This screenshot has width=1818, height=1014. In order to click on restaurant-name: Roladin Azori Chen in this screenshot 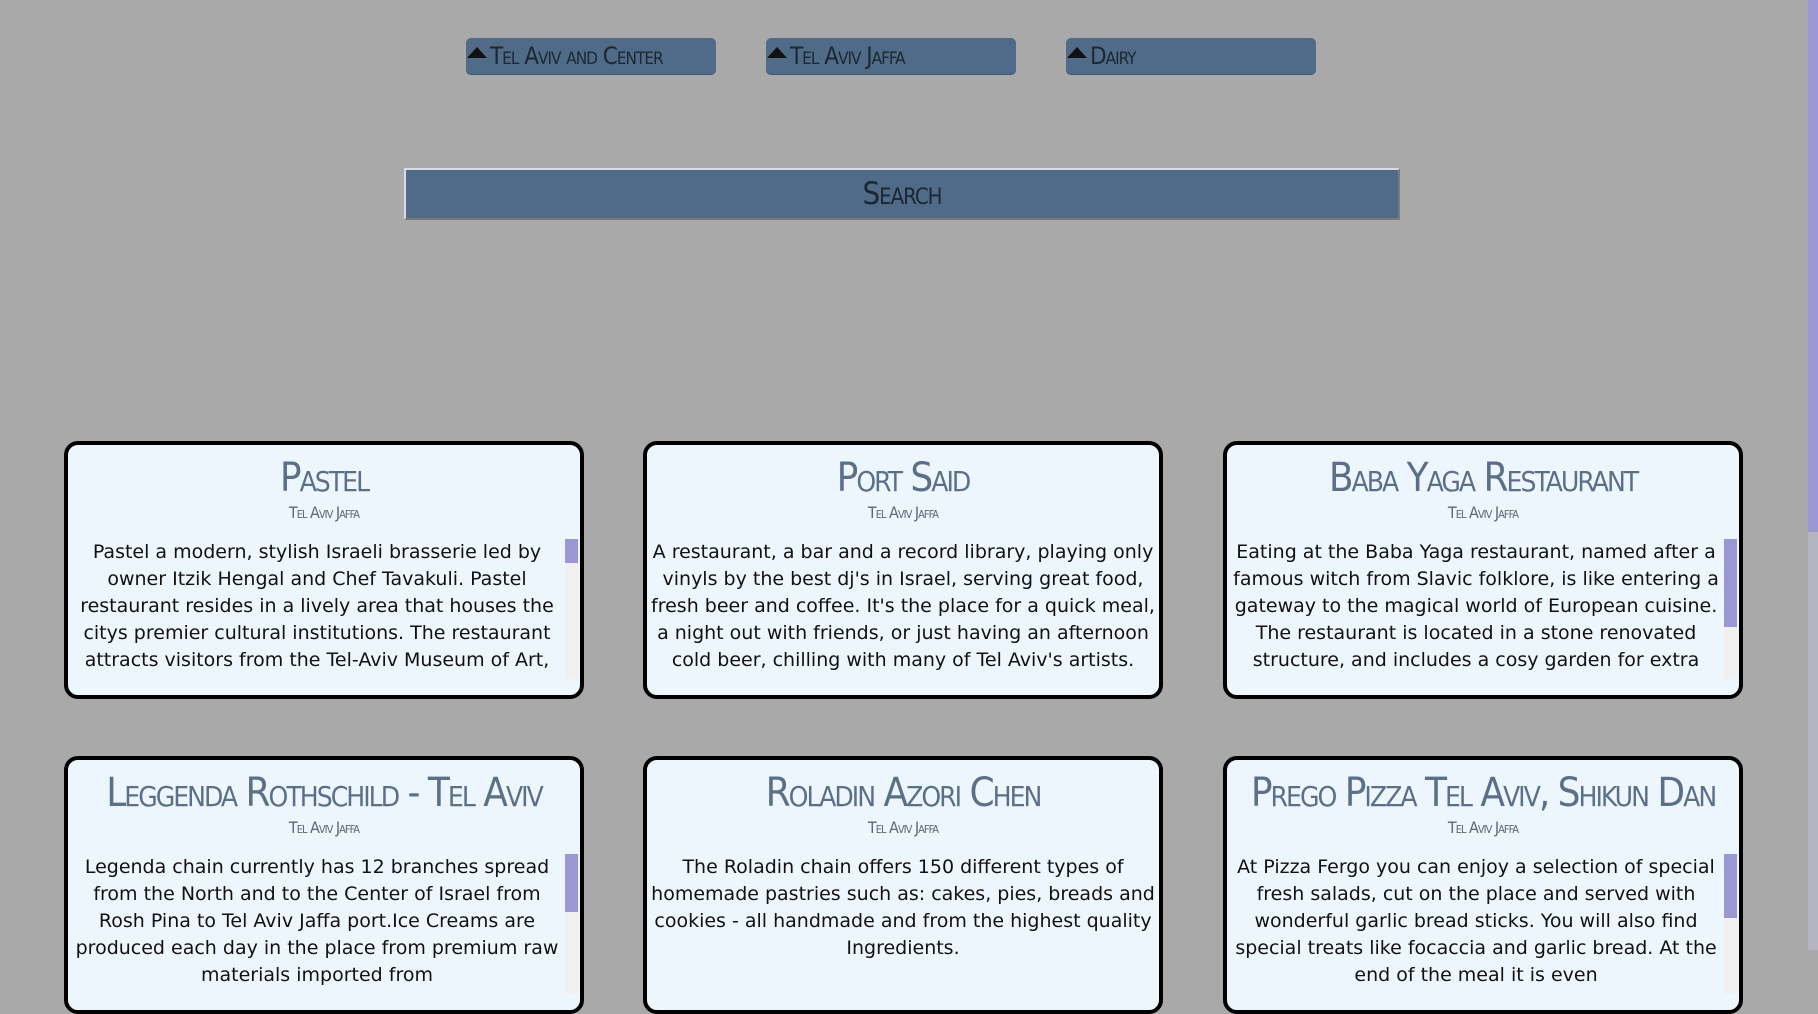, I will do `click(904, 793)`.